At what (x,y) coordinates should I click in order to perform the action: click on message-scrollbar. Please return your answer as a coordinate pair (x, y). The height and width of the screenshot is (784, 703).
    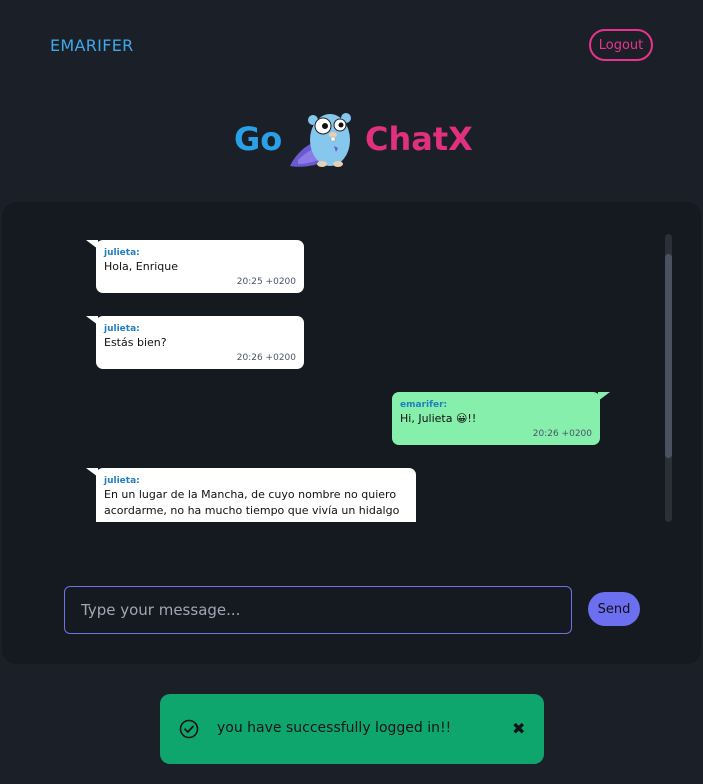
    Looking at the image, I should click on (668, 378).